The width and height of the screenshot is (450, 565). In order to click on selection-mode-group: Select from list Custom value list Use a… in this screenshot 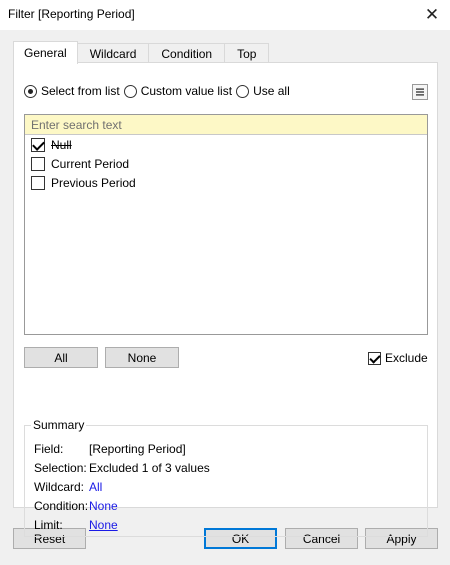, I will do `click(159, 91)`.